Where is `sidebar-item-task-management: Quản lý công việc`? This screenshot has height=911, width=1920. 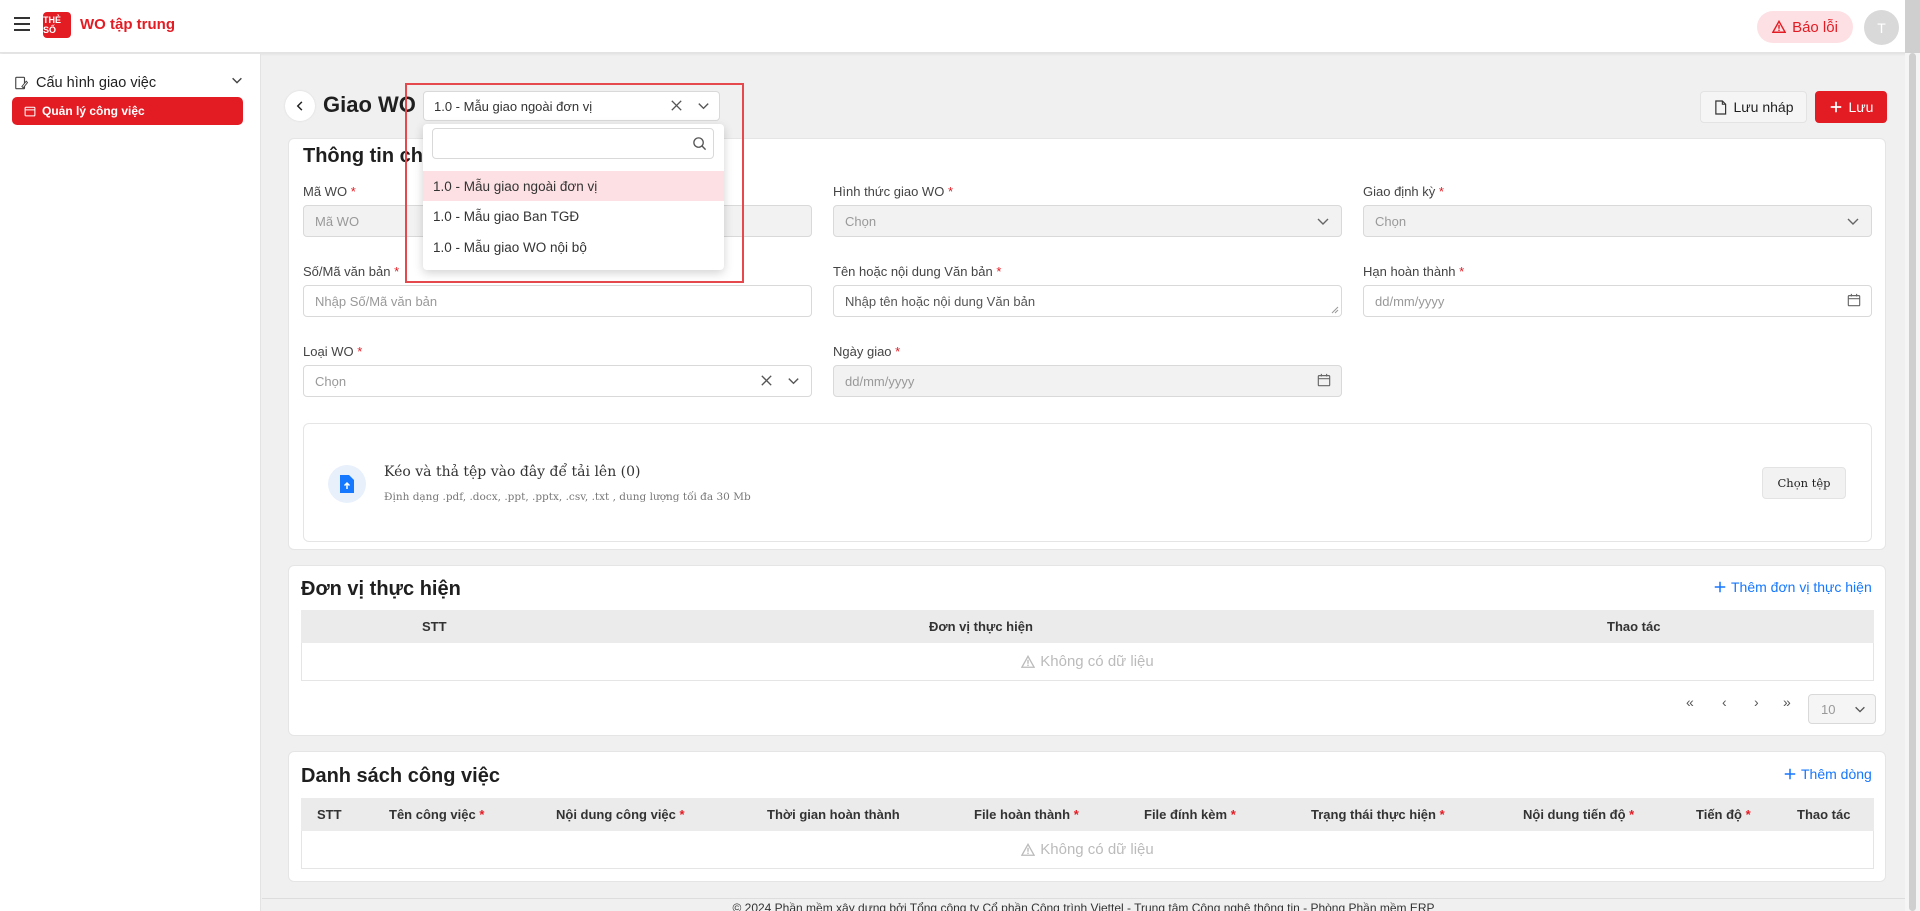 sidebar-item-task-management: Quản lý công việc is located at coordinates (127, 111).